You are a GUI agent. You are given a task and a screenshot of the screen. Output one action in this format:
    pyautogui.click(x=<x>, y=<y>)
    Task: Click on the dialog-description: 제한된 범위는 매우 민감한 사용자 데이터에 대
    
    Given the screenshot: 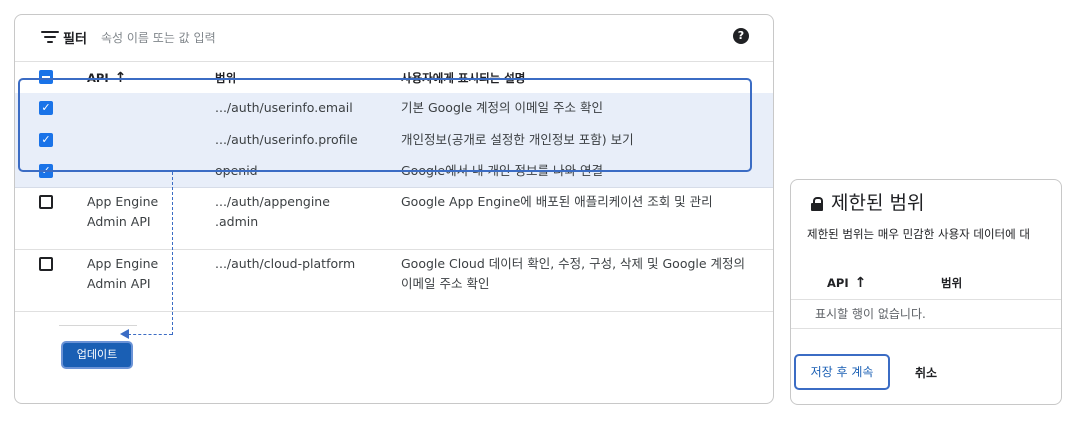 What is the action you would take?
    pyautogui.click(x=918, y=234)
    